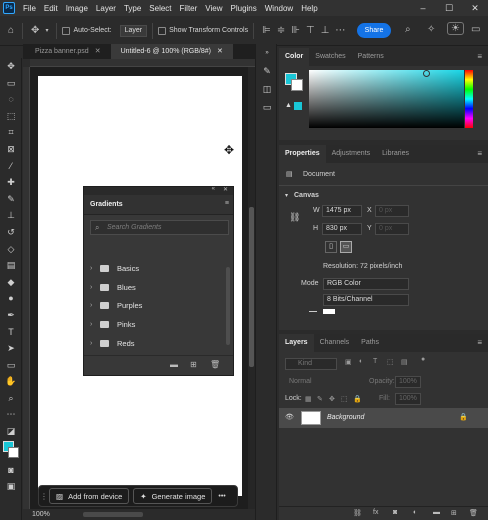 This screenshot has height=520, width=488. Describe the element at coordinates (221, 496) in the screenshot. I see `more-options-button: •••` at that location.